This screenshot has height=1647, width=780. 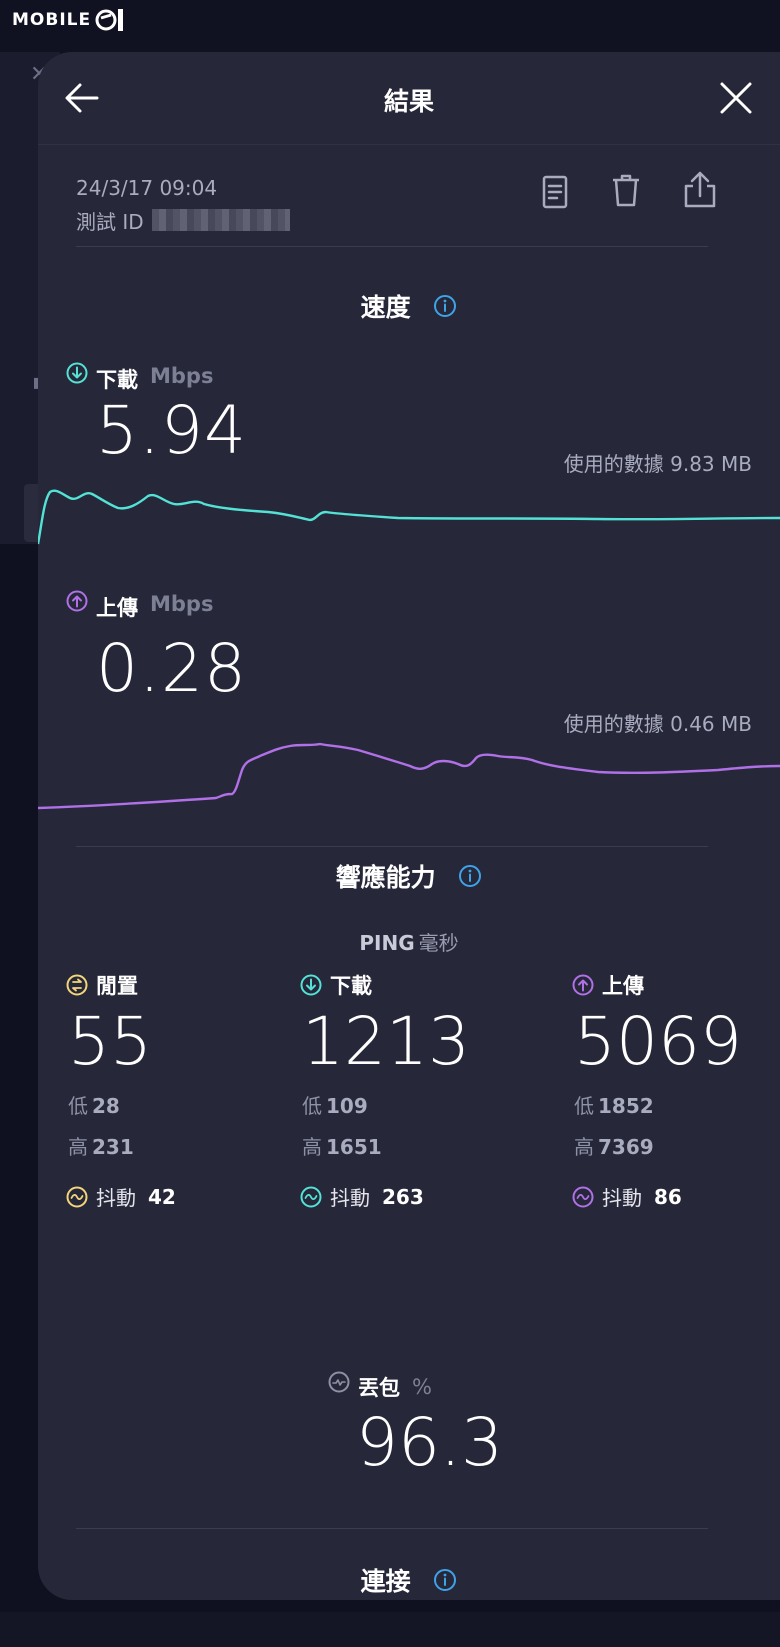 I want to click on meta-divider, so click(x=392, y=246).